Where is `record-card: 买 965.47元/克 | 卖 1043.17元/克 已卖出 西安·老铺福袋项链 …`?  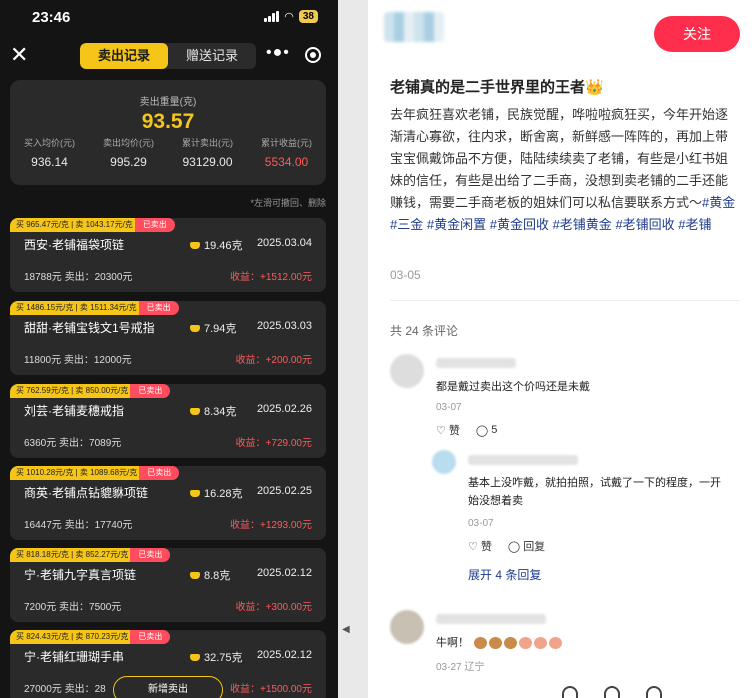
record-card: 买 965.47元/克 | 卖 1043.17元/克 已卖出 西安·老铺福袋项链 … is located at coordinates (168, 255).